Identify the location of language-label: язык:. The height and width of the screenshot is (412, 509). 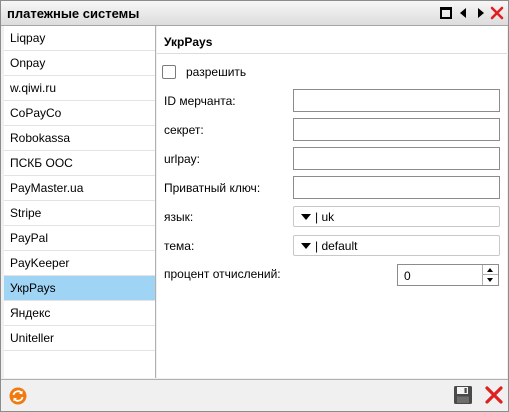
(179, 217).